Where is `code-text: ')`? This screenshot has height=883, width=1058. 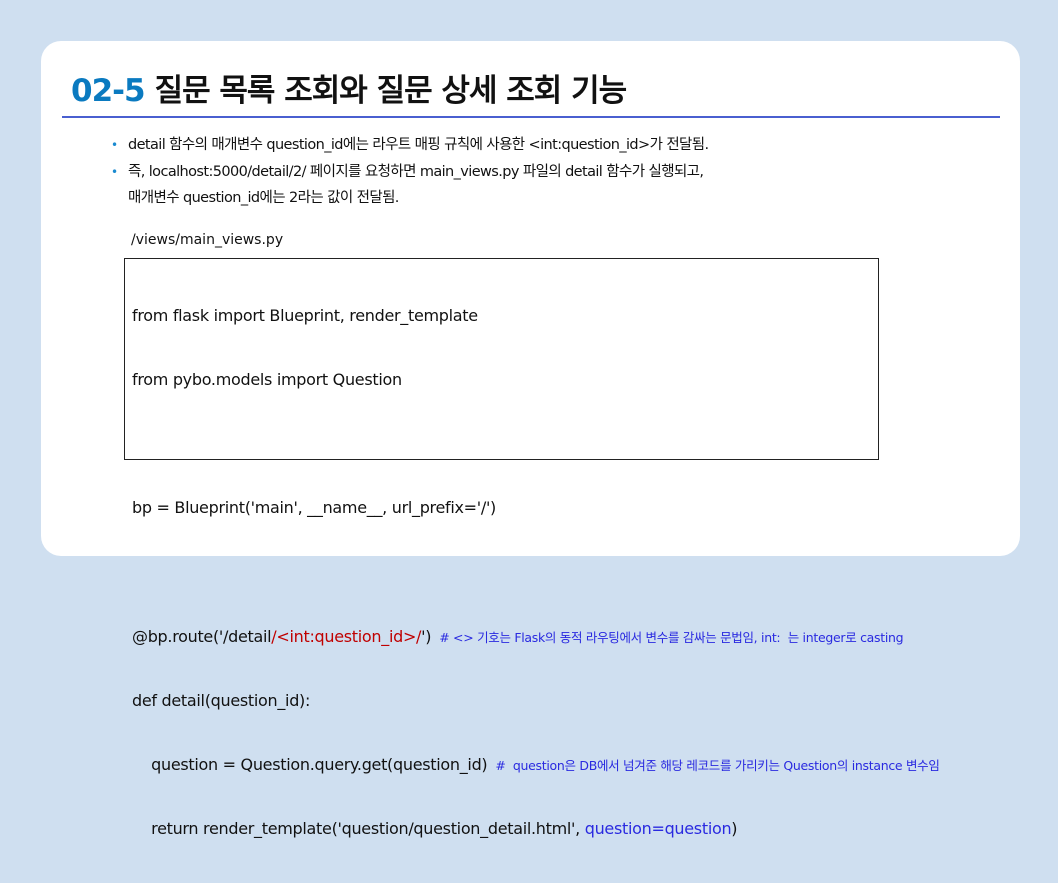 code-text: ') is located at coordinates (426, 636).